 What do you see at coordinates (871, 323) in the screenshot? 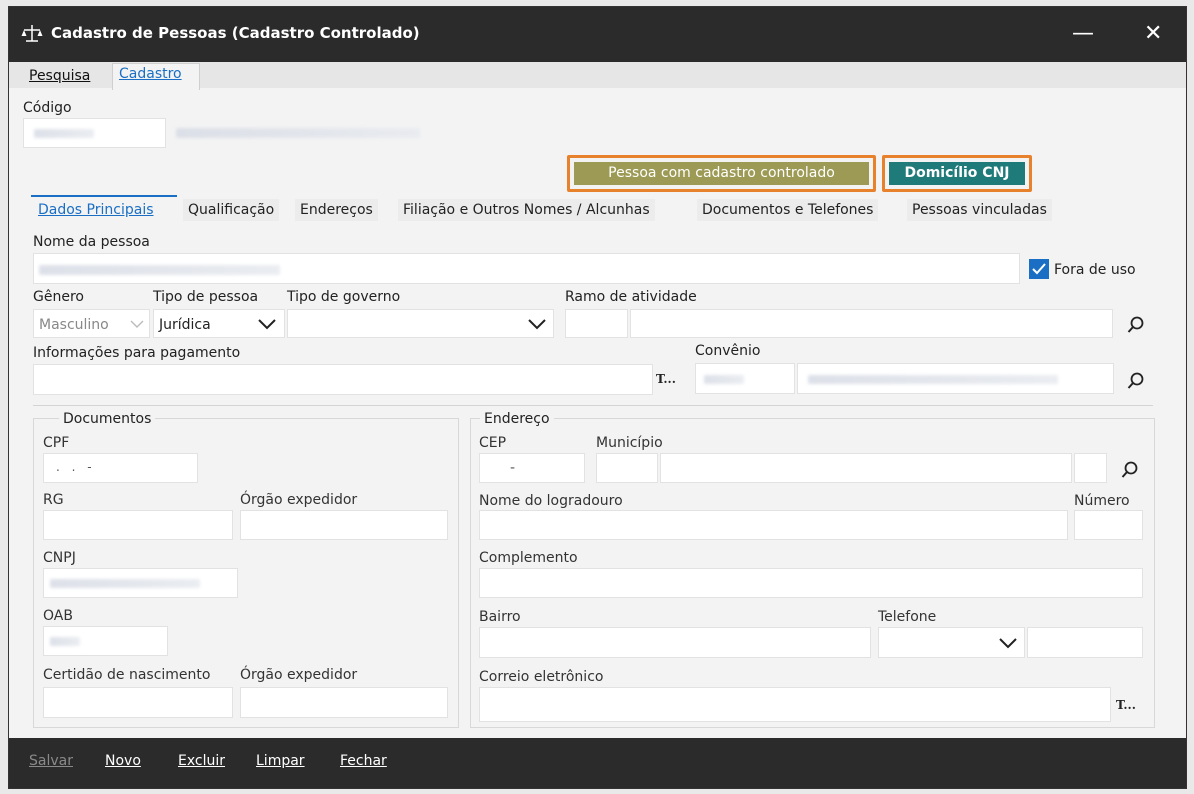
I see `ramo-desc-input` at bounding box center [871, 323].